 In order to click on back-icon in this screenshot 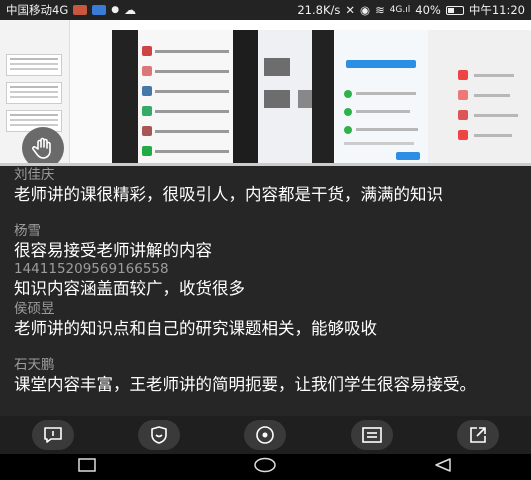, I will do `click(443, 465)`.